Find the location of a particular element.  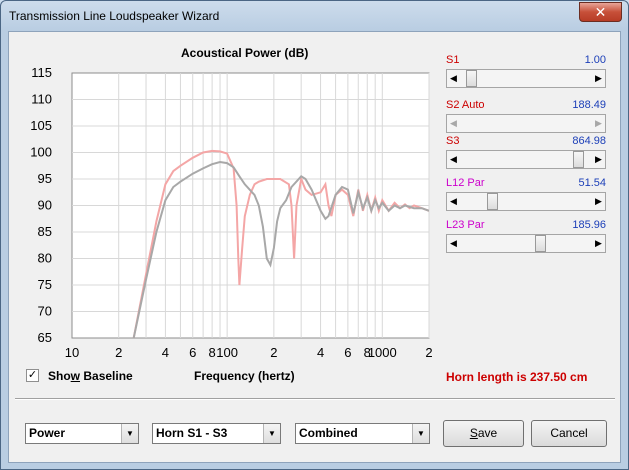

slider-label-s2: S2 Auto is located at coordinates (465, 105).